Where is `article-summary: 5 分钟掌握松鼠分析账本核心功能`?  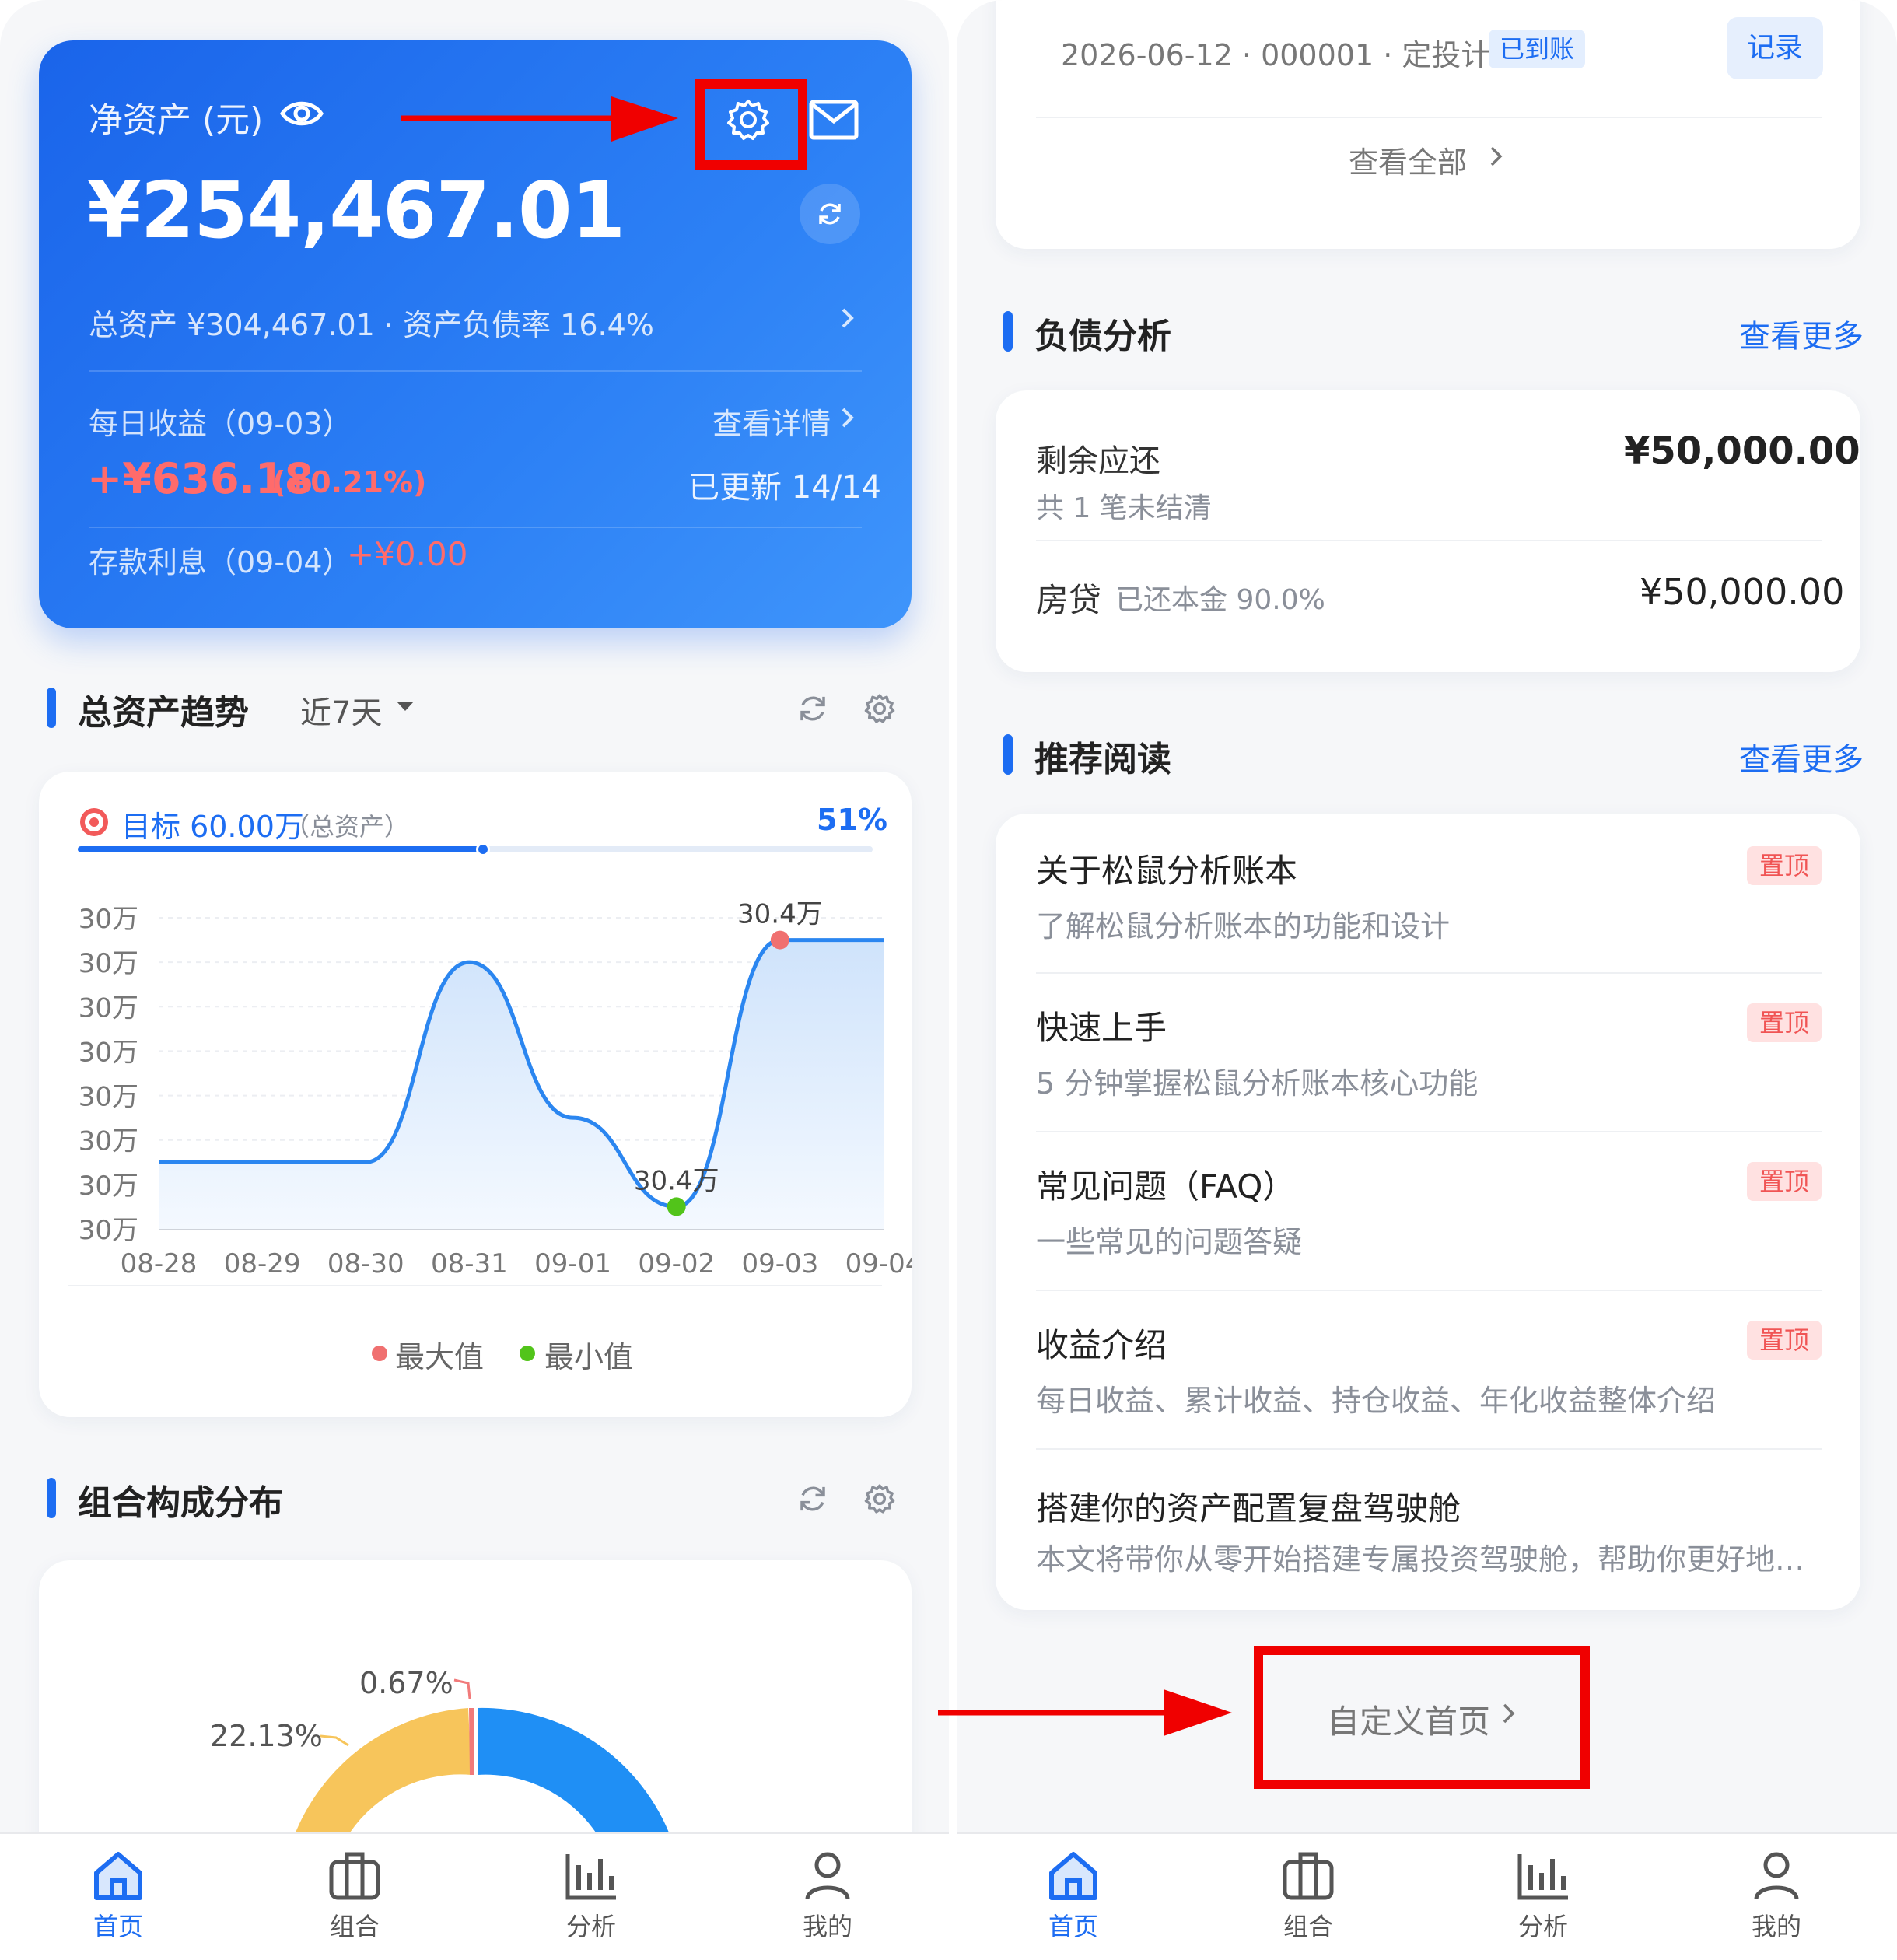 article-summary: 5 分钟掌握松鼠分析账本核心功能 is located at coordinates (1258, 1083).